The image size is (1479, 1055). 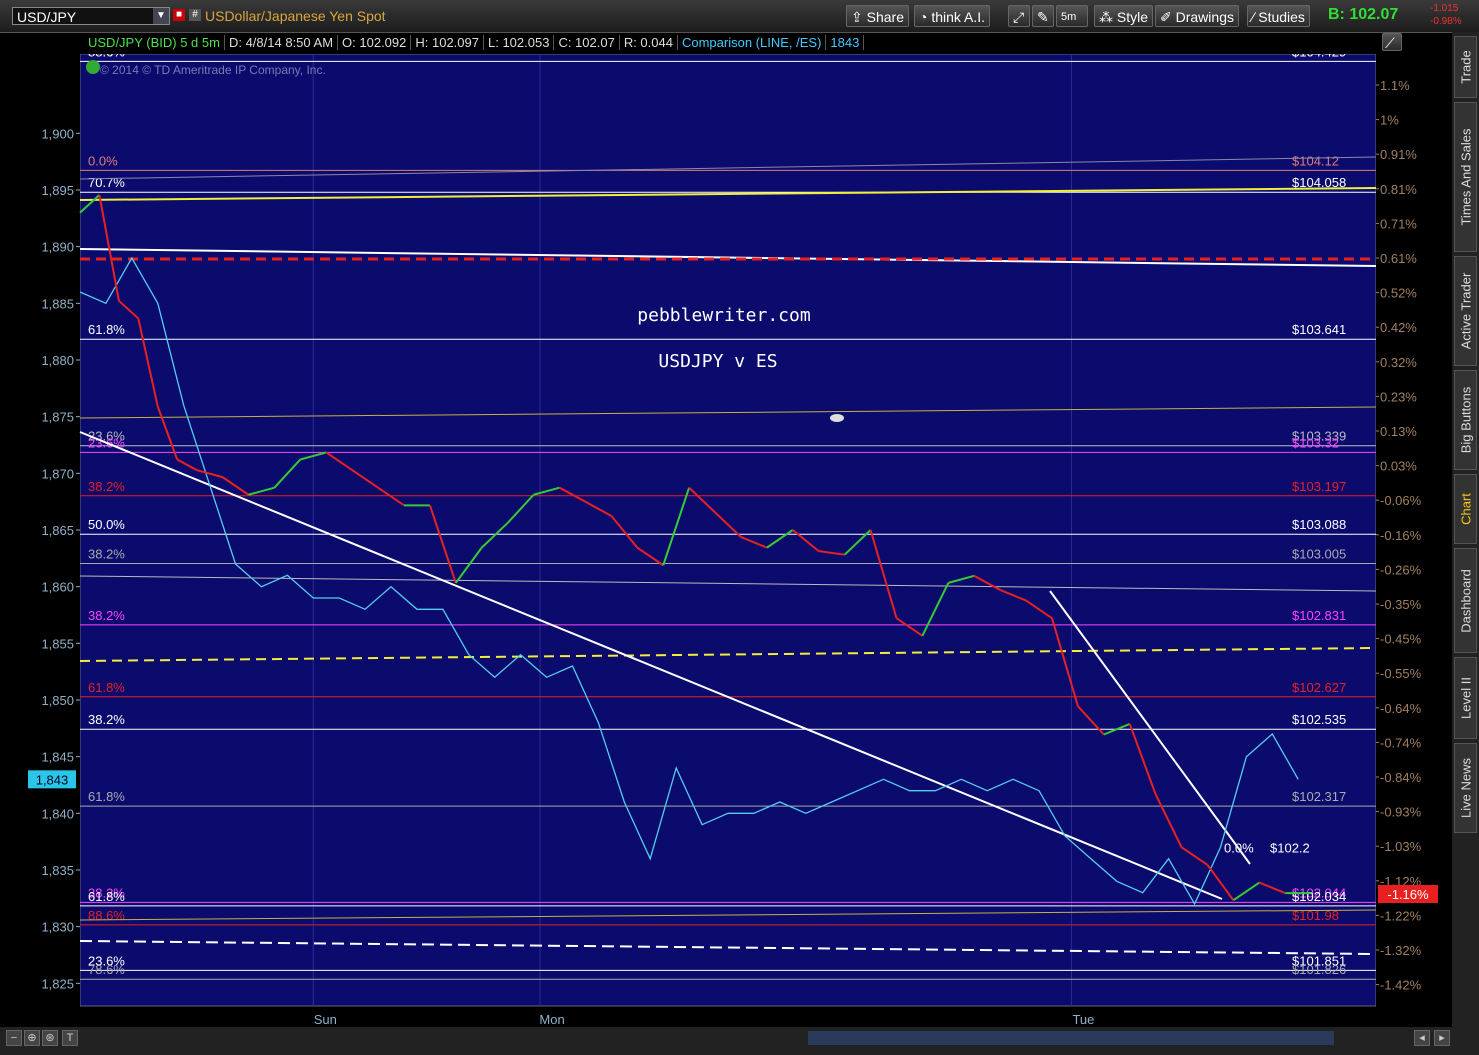 What do you see at coordinates (1401, 742) in the screenshot?
I see `right-axis-tick: -0.74%` at bounding box center [1401, 742].